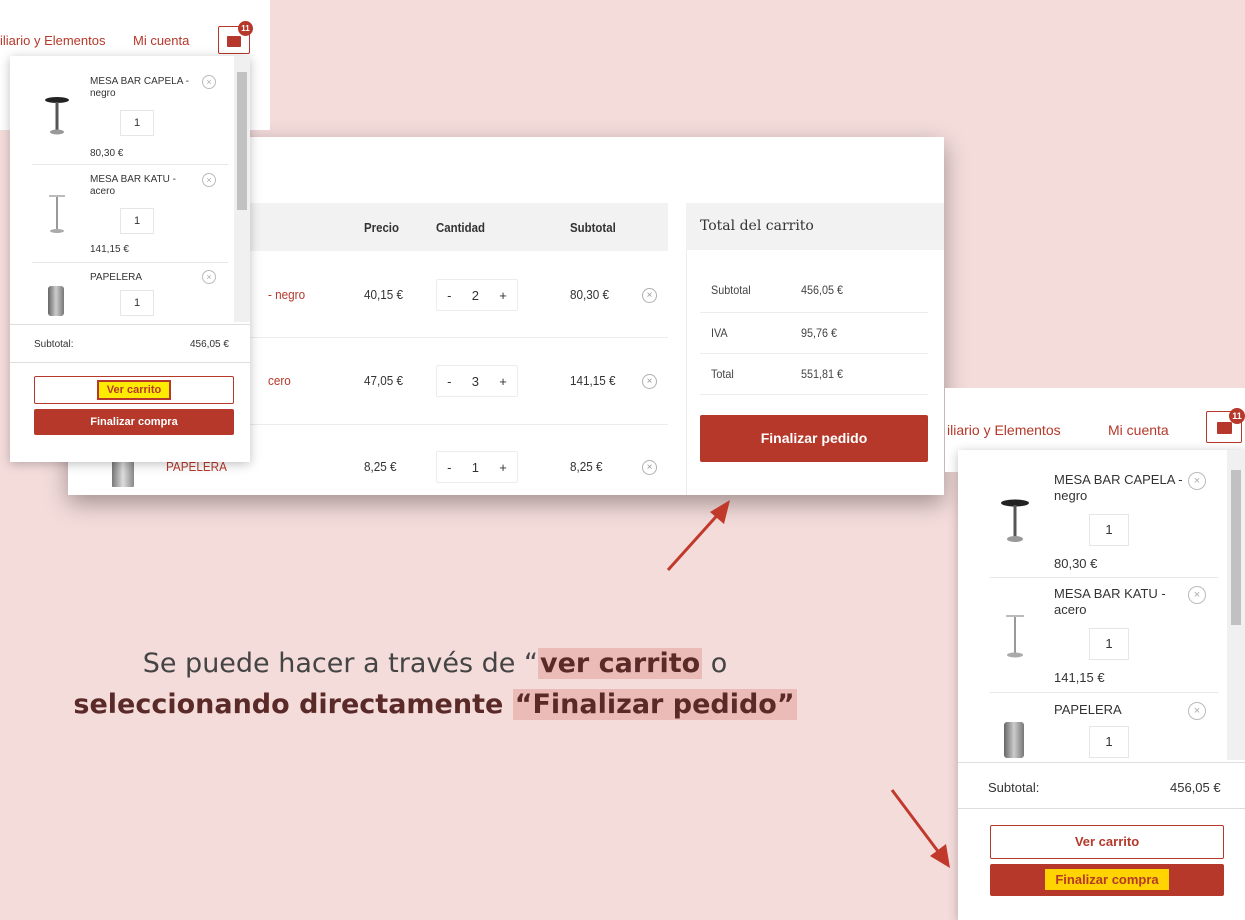  What do you see at coordinates (1015, 520) in the screenshot?
I see `bar-table-black-icon` at bounding box center [1015, 520].